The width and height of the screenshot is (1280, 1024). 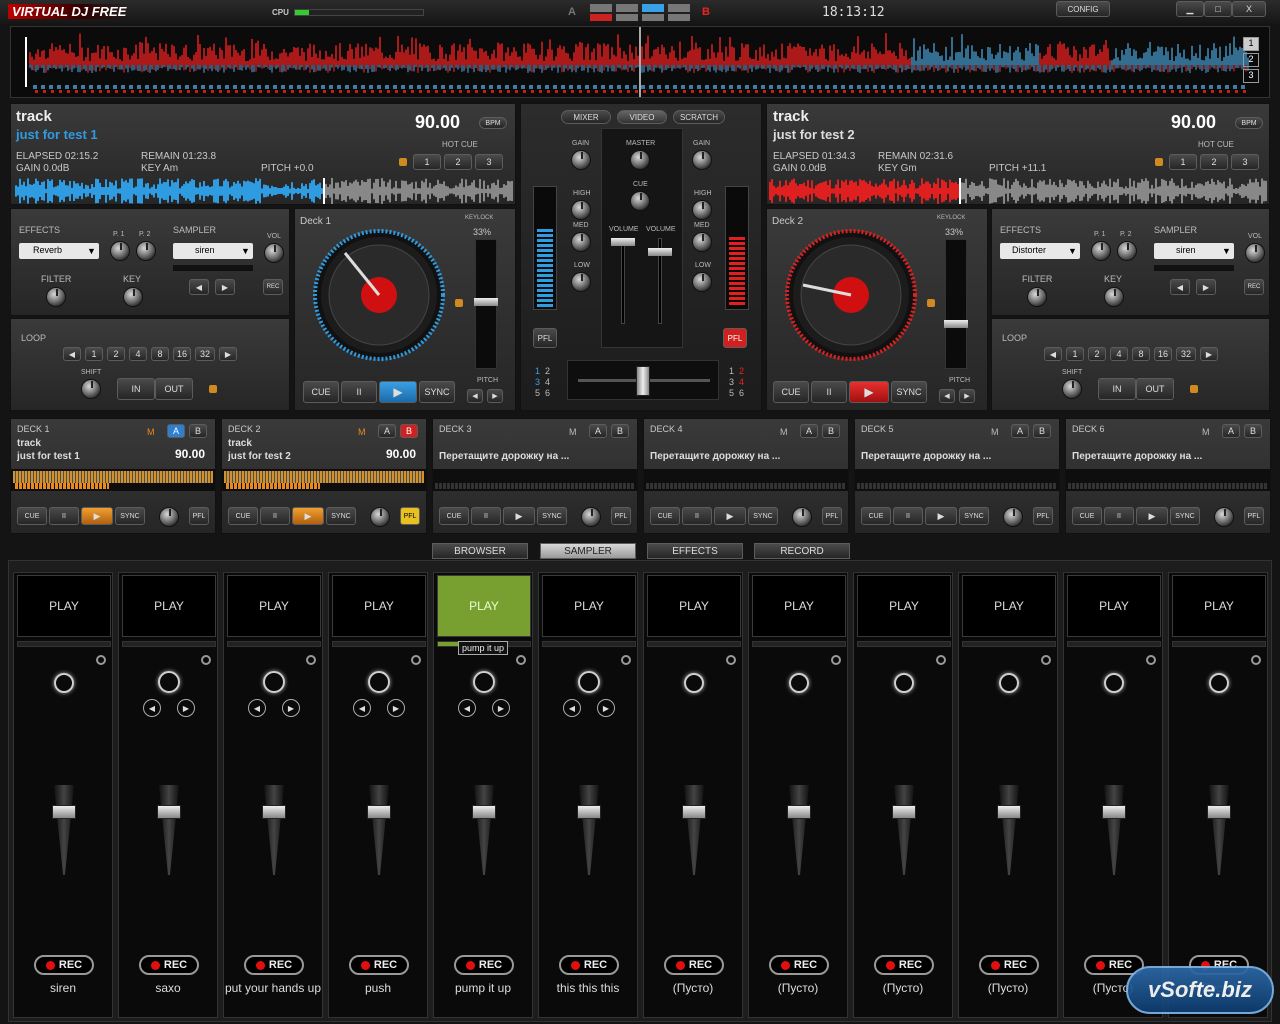 What do you see at coordinates (273, 287) in the screenshot?
I see `deck1-rec-button: REC` at bounding box center [273, 287].